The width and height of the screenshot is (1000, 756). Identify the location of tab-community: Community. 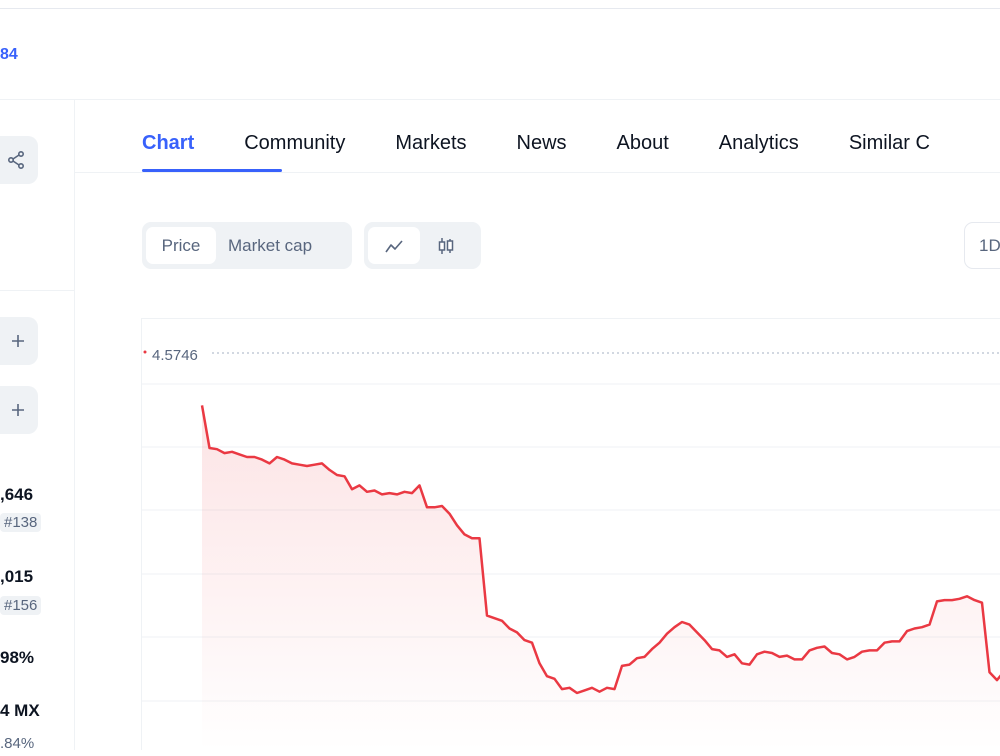
(294, 146).